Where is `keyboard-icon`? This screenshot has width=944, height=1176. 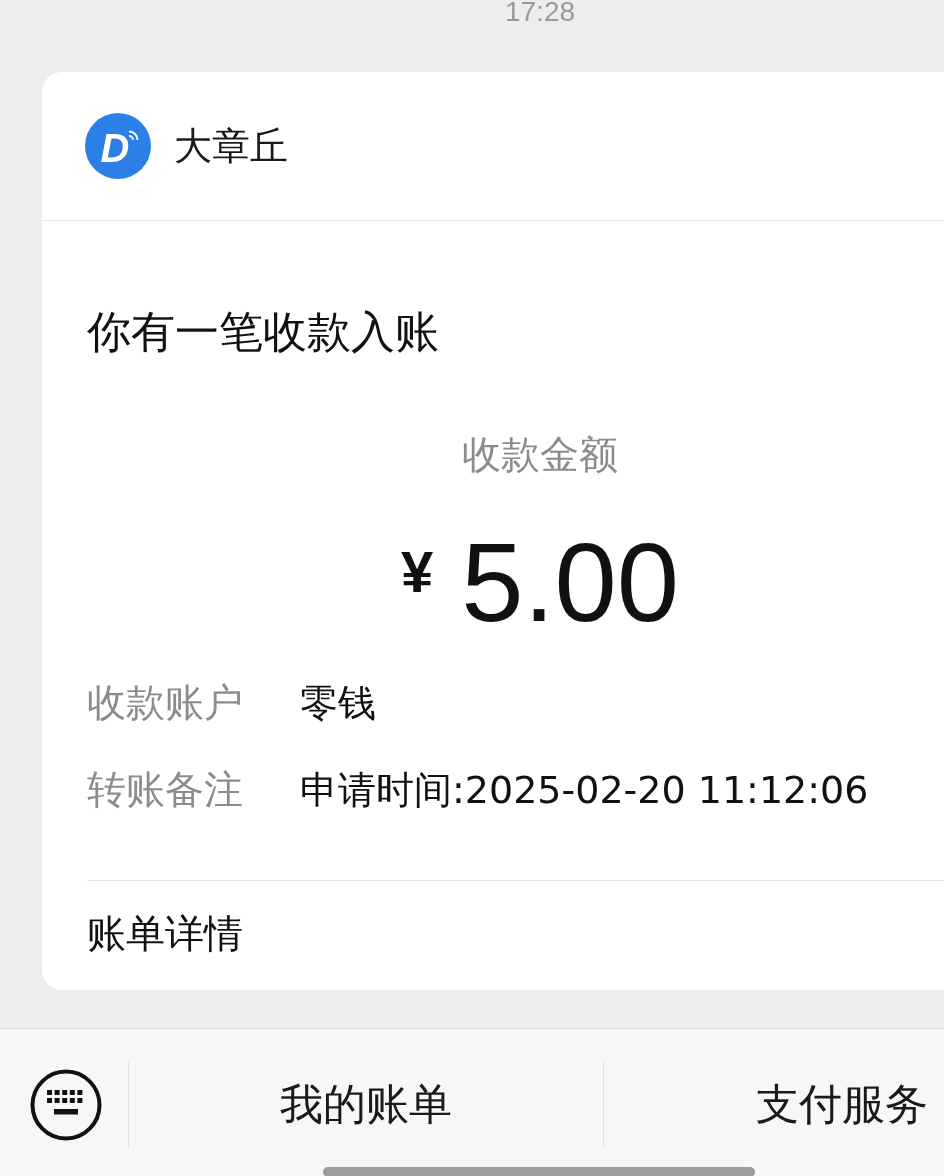
keyboard-icon is located at coordinates (66, 1104).